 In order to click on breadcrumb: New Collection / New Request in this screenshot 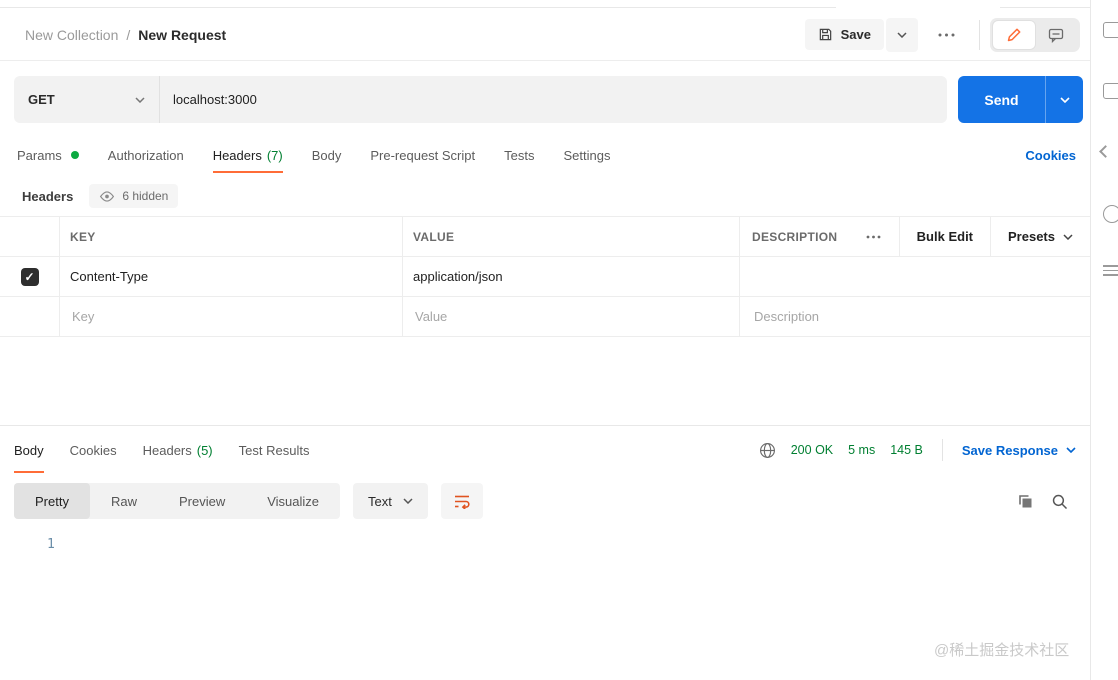, I will do `click(125, 35)`.